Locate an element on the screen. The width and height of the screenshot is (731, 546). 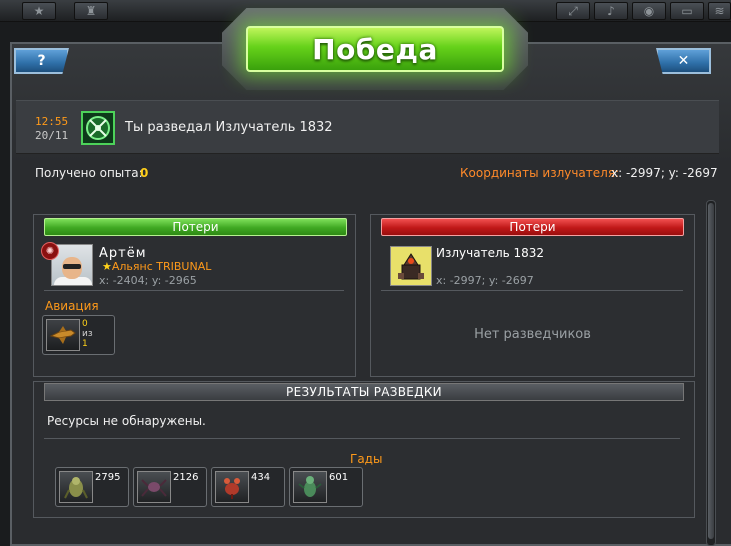
event-time: 12:55 is located at coordinates (52, 121).